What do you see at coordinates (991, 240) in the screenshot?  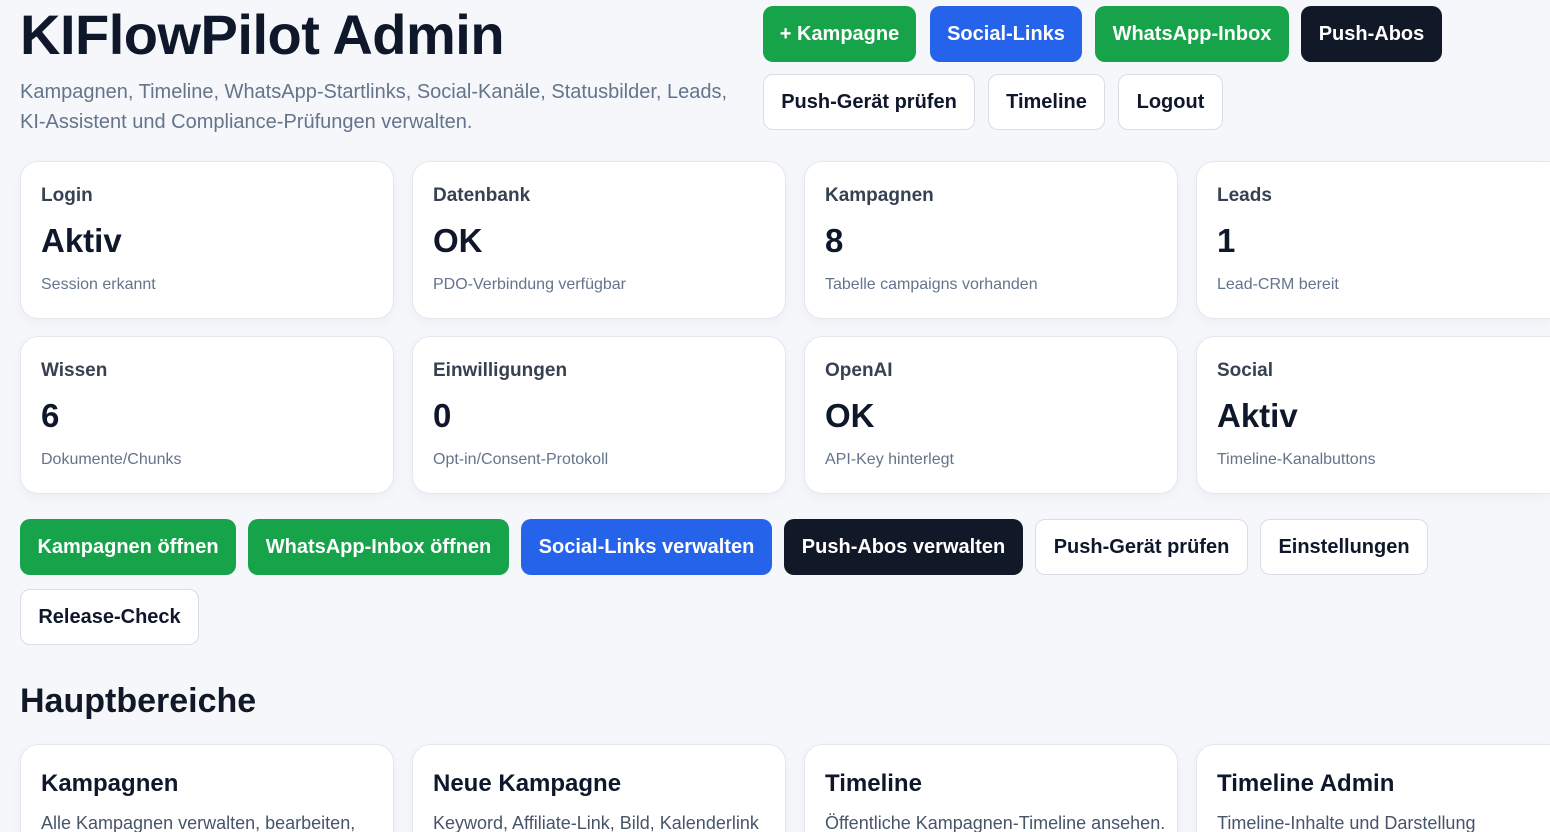 I see `status-card-campaigns: Kampagnen 8 Tabelle campaigns vorhanden` at bounding box center [991, 240].